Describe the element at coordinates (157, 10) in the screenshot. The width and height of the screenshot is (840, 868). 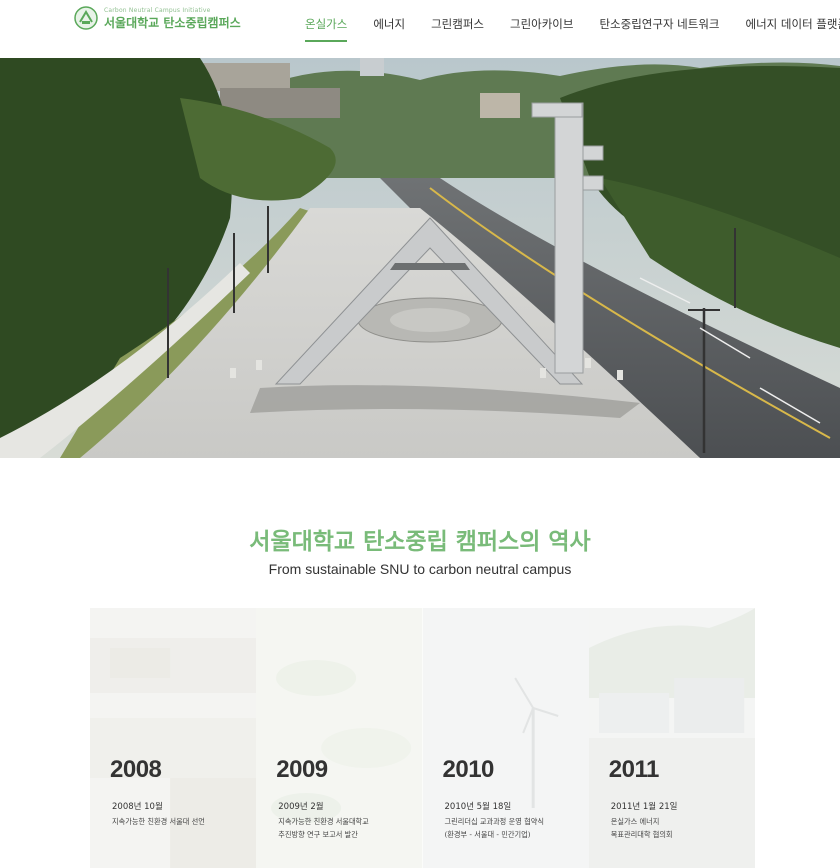
I see `logo-subtitle: Carbon Neutral Campus Initiative` at that location.